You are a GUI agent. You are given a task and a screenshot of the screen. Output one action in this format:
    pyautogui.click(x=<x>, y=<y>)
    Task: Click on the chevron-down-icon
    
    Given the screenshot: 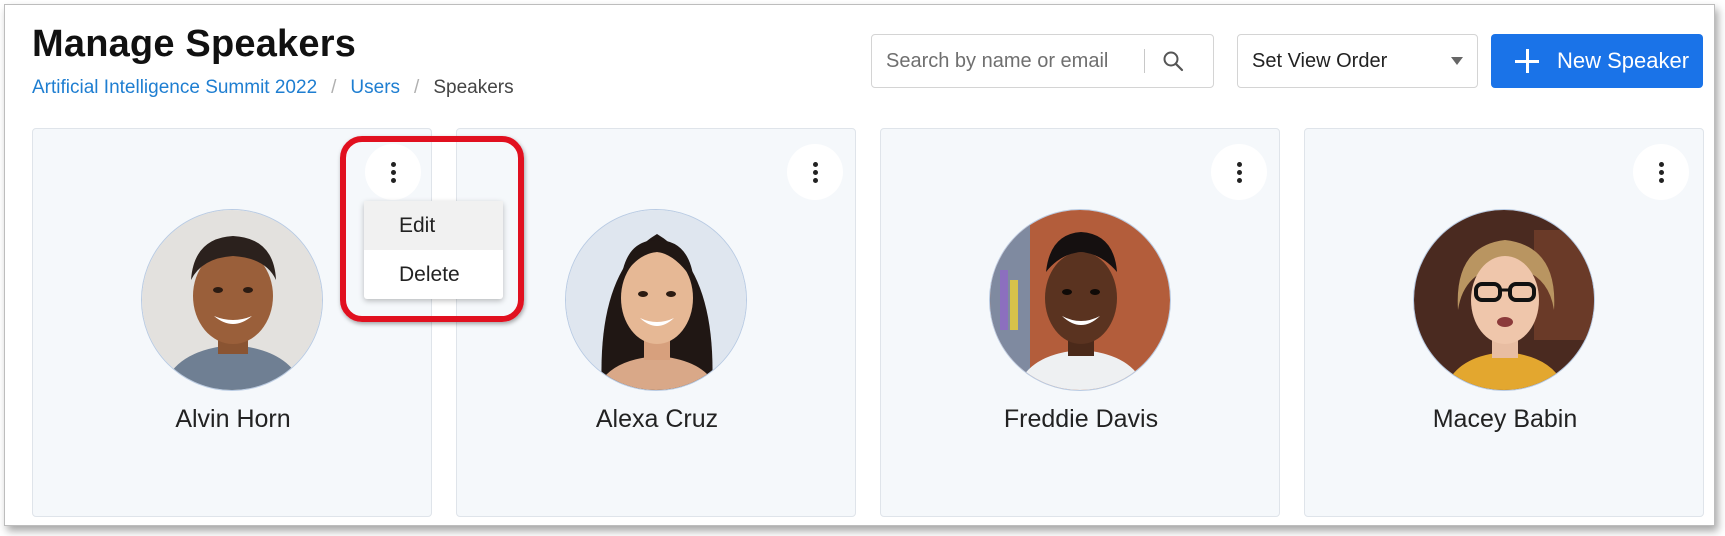 What is the action you would take?
    pyautogui.click(x=1457, y=61)
    